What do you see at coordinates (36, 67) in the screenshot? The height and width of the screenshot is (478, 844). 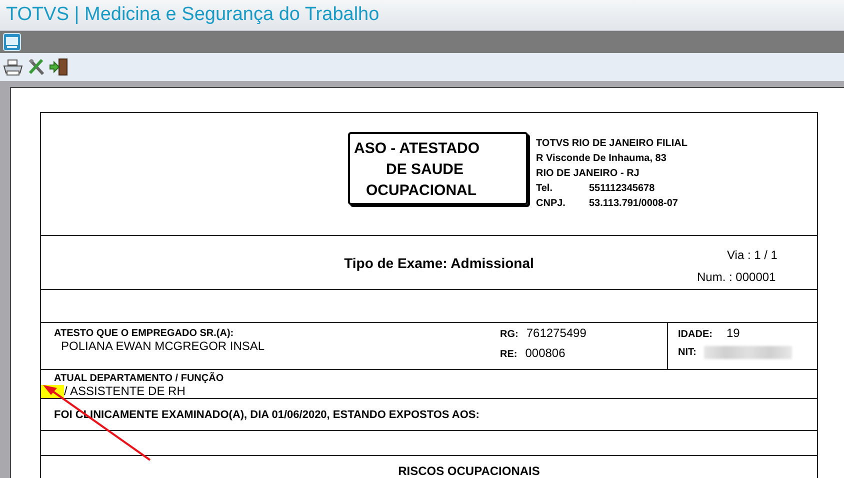 I see `tools-icon` at bounding box center [36, 67].